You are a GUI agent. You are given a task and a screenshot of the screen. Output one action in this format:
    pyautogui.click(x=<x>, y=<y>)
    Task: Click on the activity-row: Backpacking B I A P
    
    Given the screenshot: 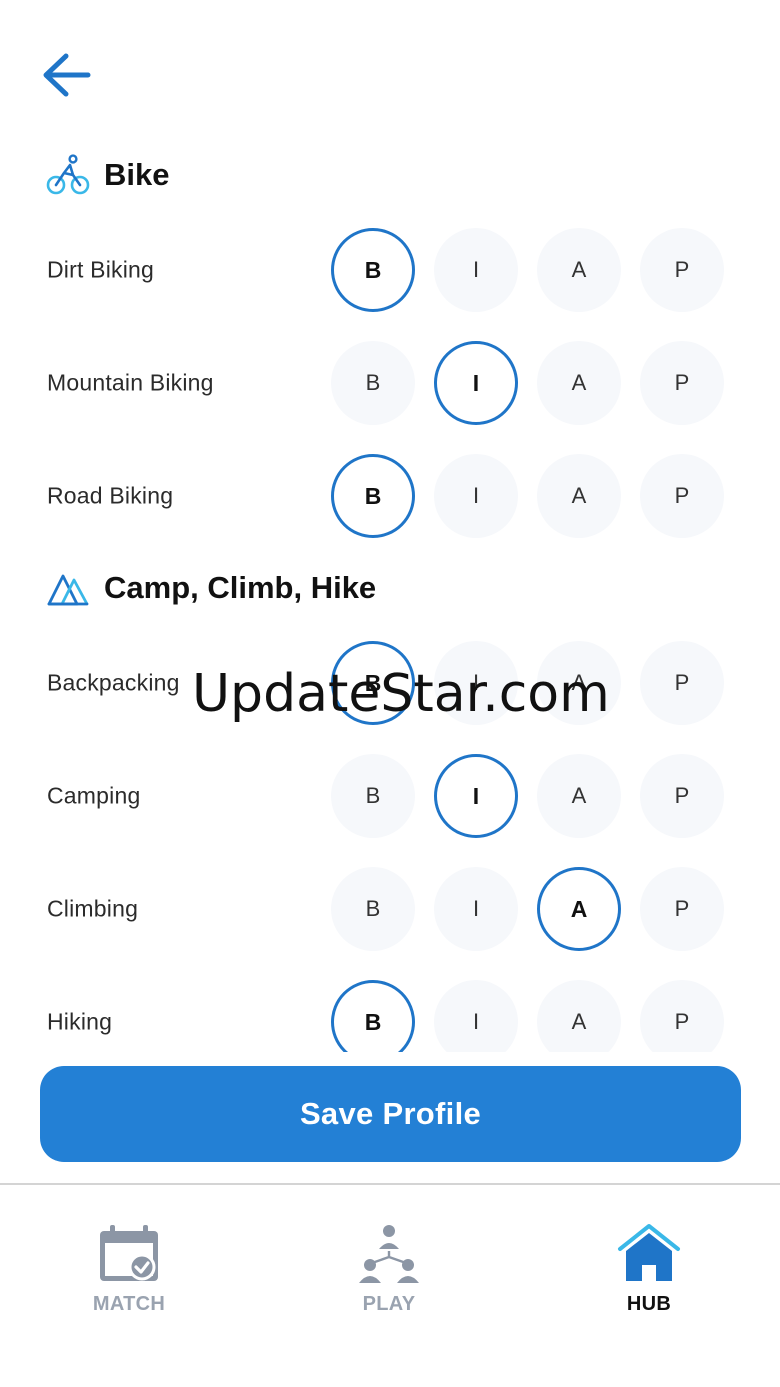 What is the action you would take?
    pyautogui.click(x=390, y=683)
    